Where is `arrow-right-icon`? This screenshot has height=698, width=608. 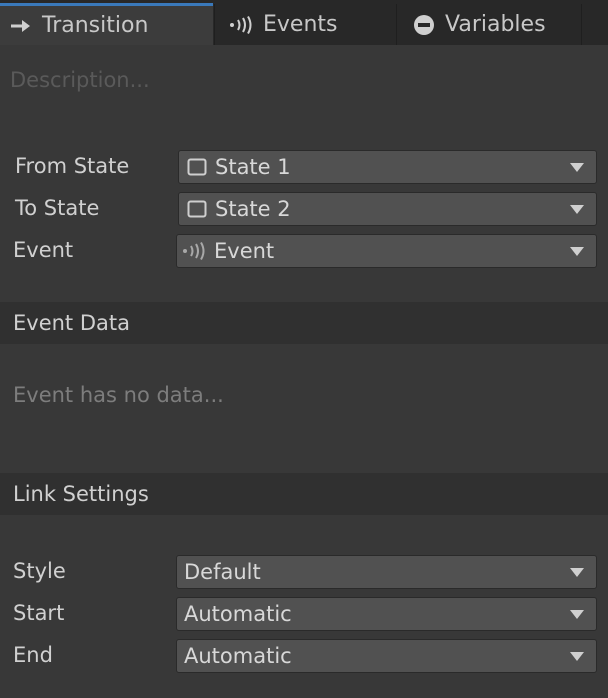 arrow-right-icon is located at coordinates (21, 26).